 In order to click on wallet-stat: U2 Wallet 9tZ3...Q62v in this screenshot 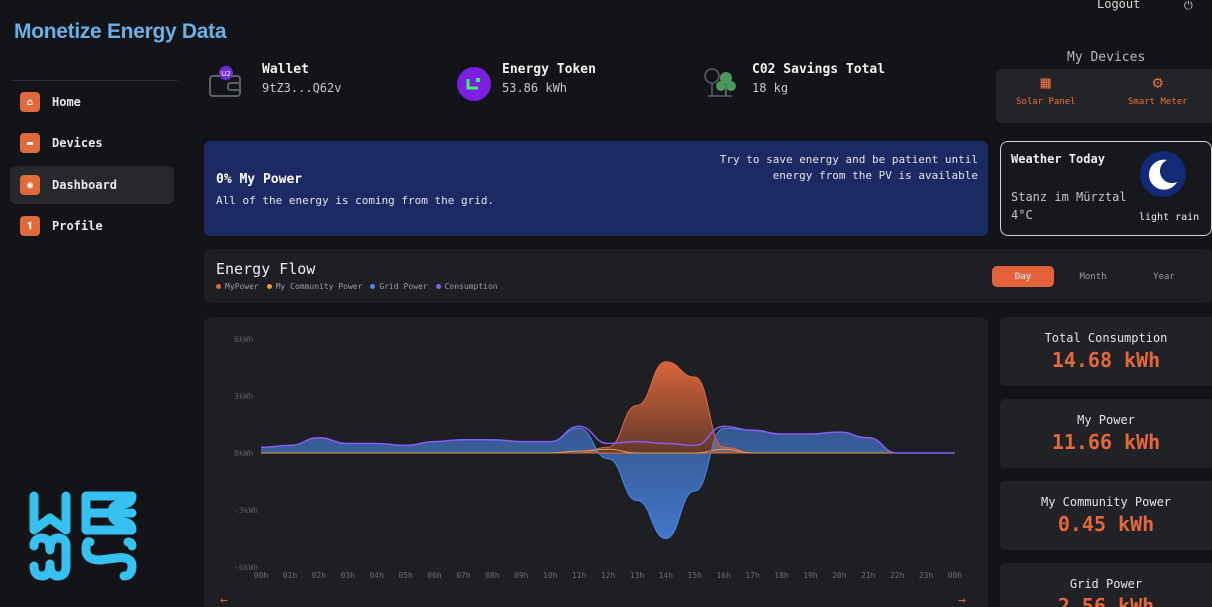, I will do `click(274, 81)`.